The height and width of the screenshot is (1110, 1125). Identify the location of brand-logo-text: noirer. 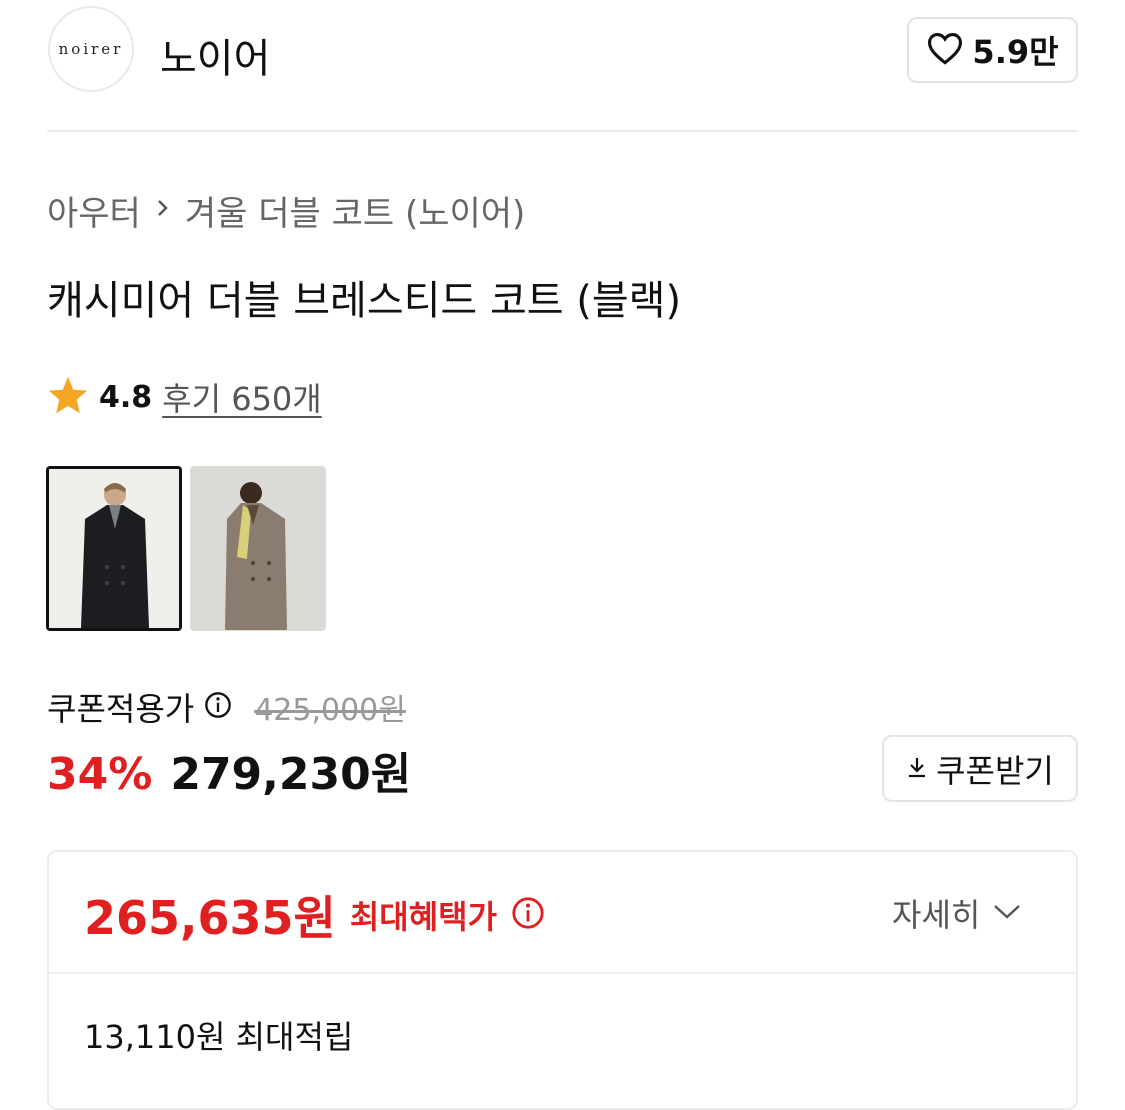
(91, 49).